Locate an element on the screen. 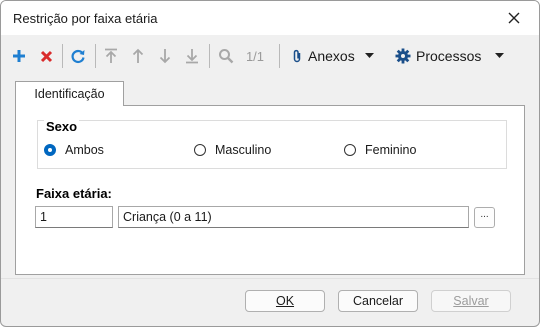 This screenshot has width=540, height=327. plus-icon is located at coordinates (19, 56).